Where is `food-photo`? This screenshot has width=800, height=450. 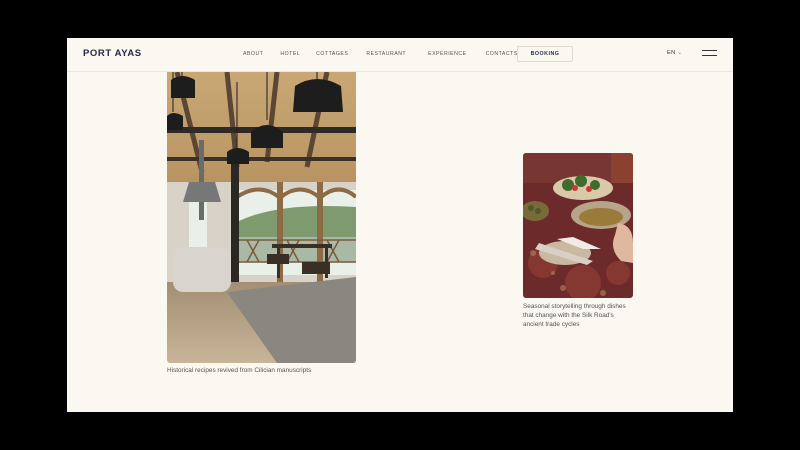 food-photo is located at coordinates (578, 225).